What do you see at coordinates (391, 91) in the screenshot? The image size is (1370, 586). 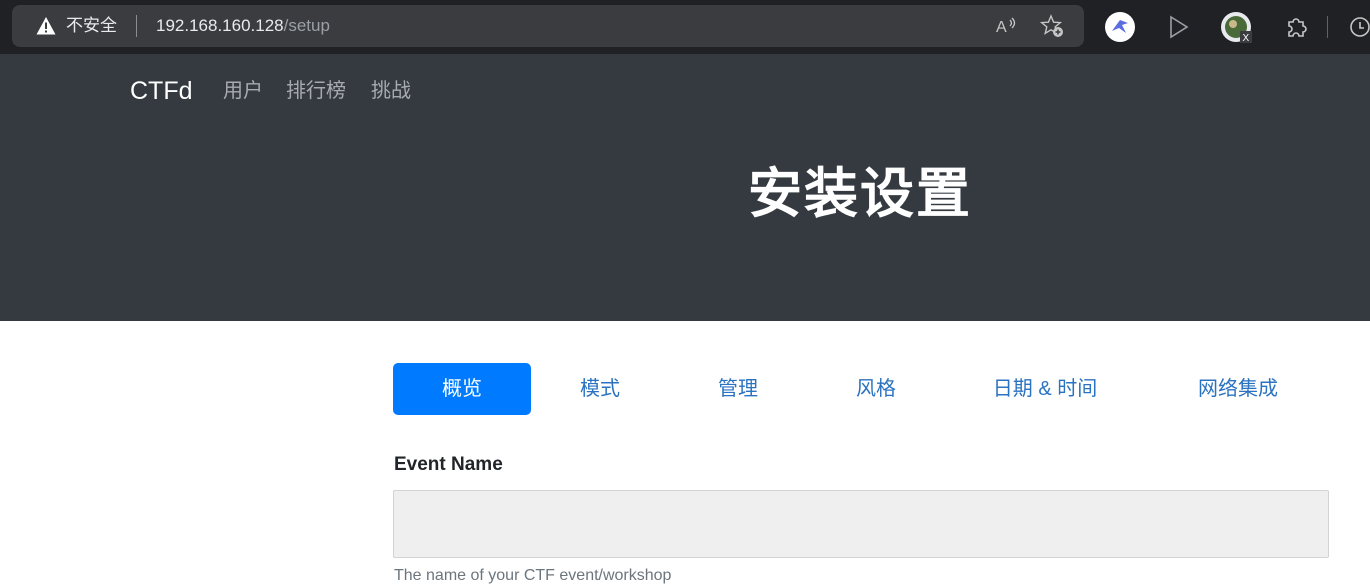 I see `nav-challenges: 挑战` at bounding box center [391, 91].